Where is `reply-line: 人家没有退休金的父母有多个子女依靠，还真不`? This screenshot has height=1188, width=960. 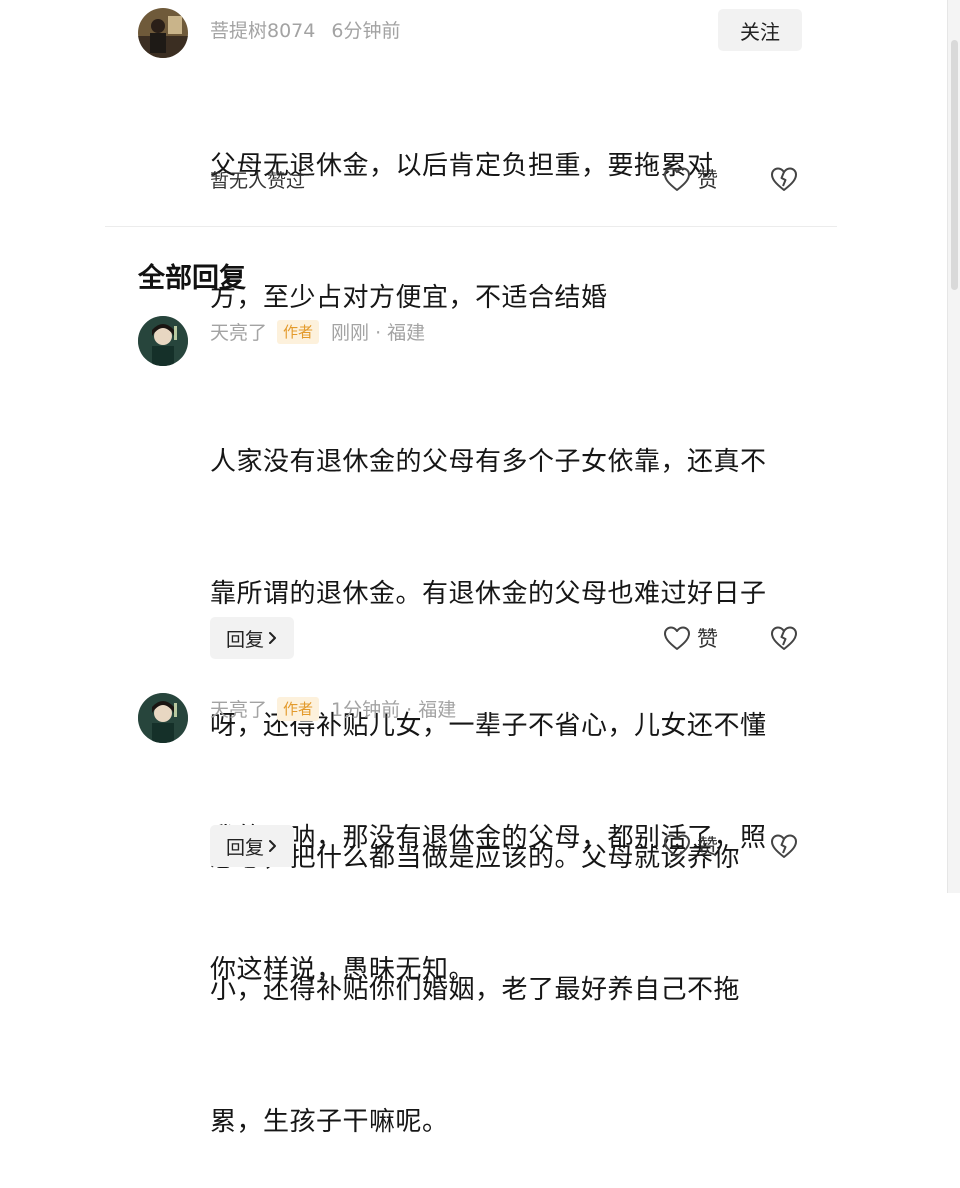
reply-line: 人家没有退休金的父母有多个子女依靠，还真不 is located at coordinates (488, 462).